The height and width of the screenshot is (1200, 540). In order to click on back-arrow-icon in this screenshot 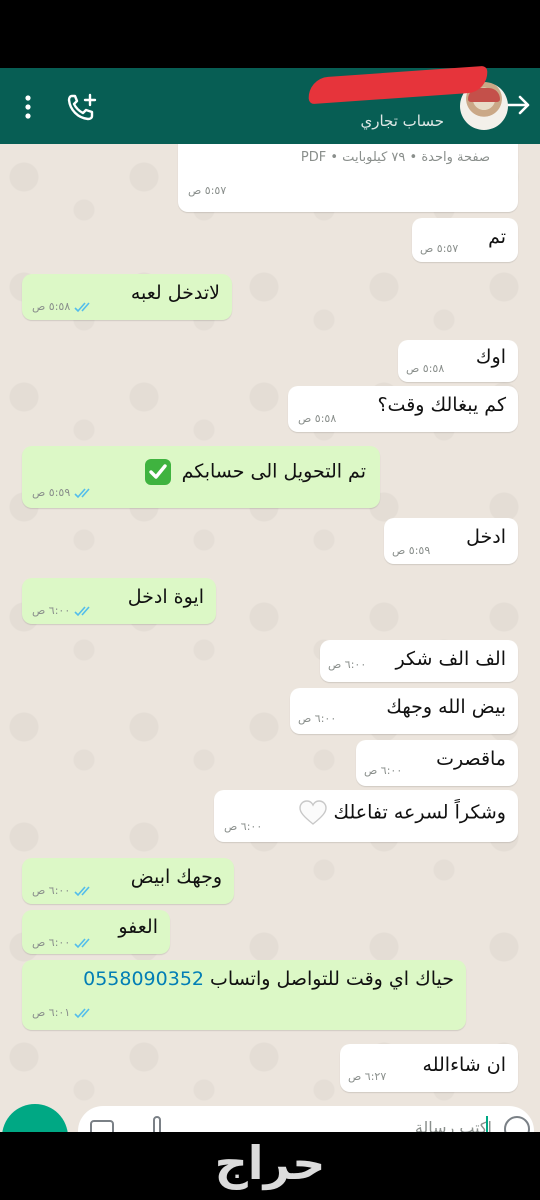, I will do `click(519, 105)`.